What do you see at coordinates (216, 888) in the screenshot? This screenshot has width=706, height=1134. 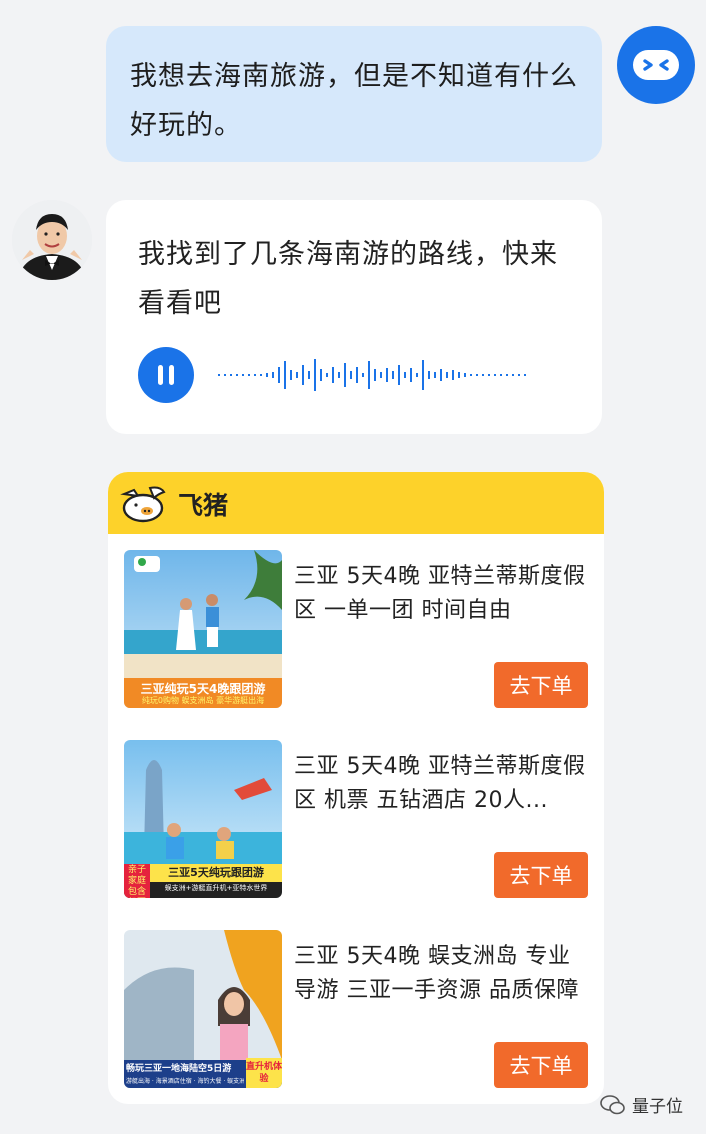 I see `thumb-tag-text: 蜈支洲+游艇直升机+亚特水世界` at bounding box center [216, 888].